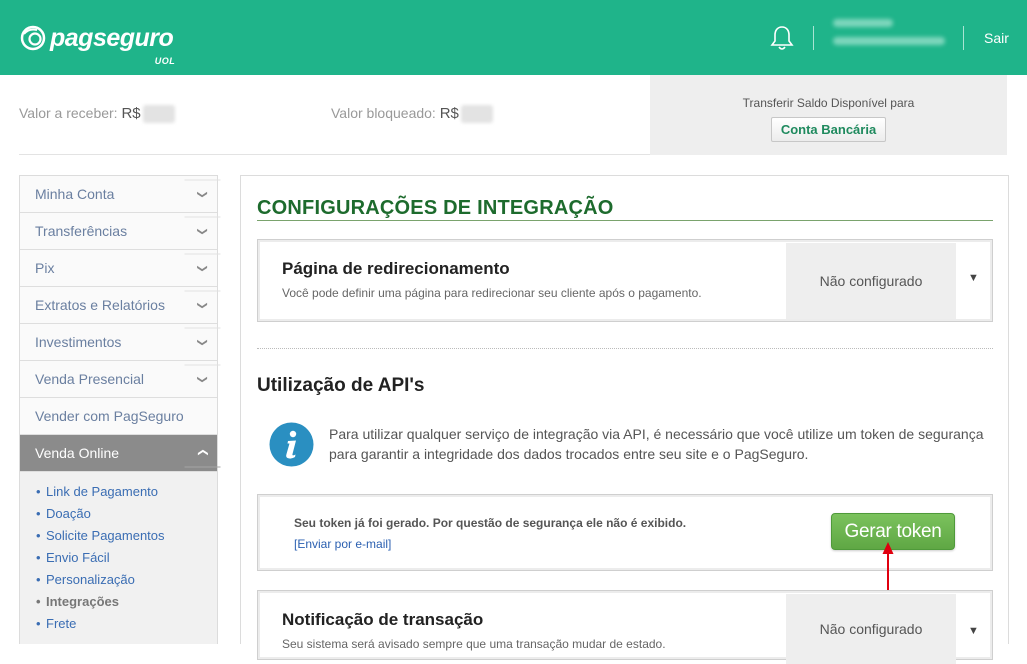  I want to click on balance-receive: Valor a receber: R$, so click(97, 114).